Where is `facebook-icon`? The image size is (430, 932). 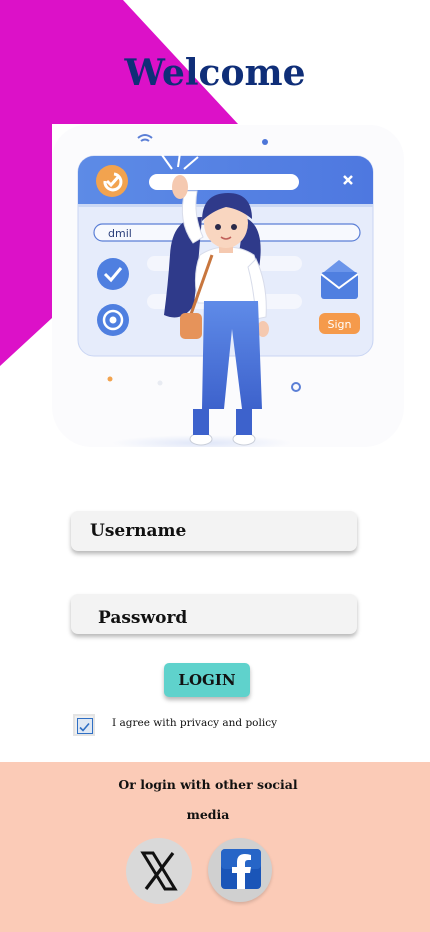
facebook-icon is located at coordinates (241, 869).